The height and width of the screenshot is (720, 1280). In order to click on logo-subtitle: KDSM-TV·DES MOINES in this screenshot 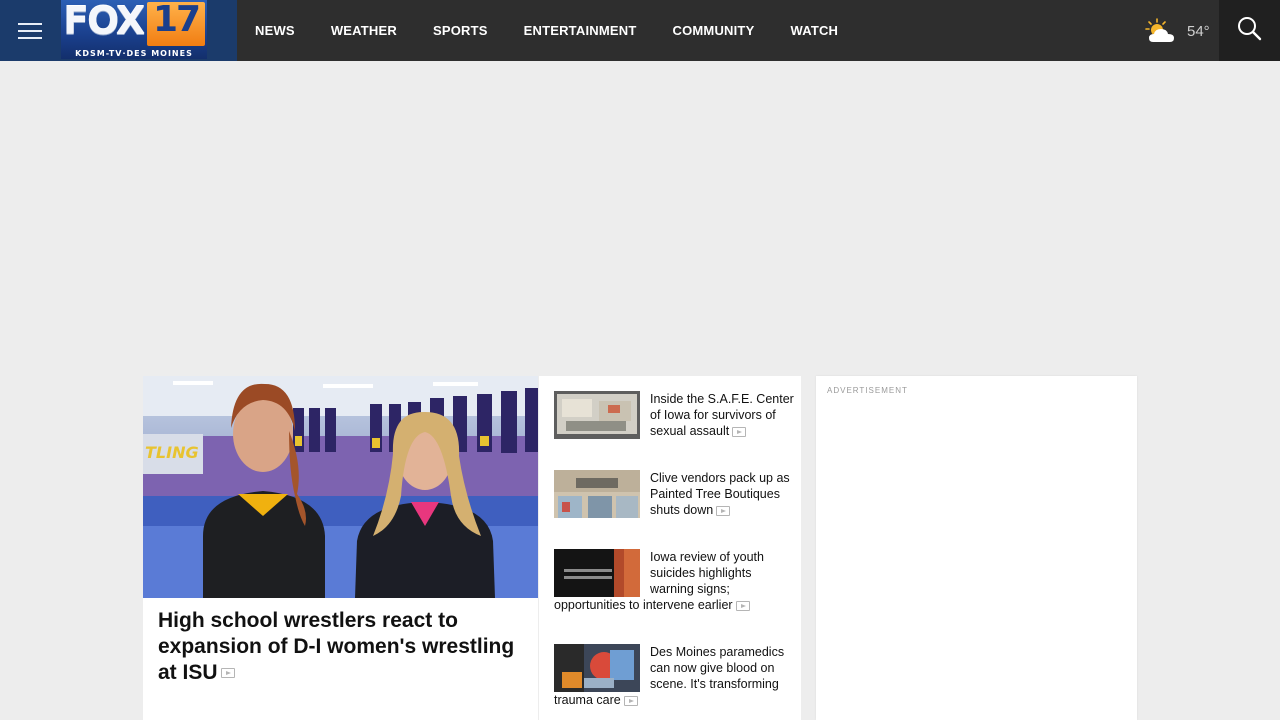, I will do `click(134, 53)`.